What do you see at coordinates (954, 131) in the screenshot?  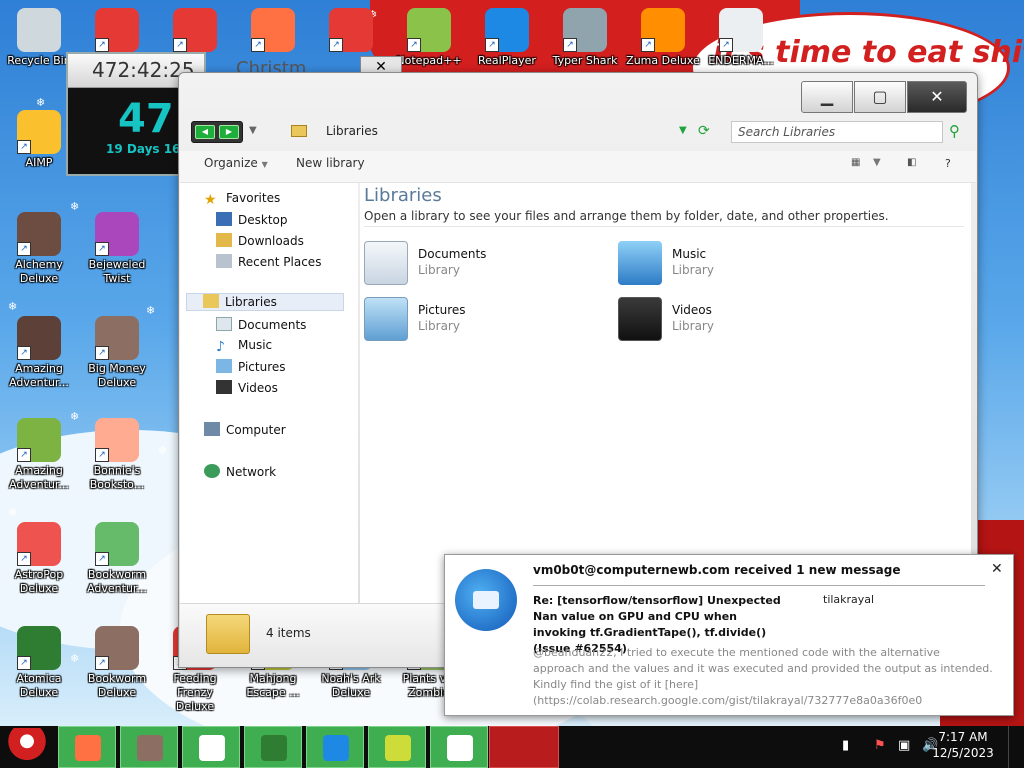 I see `search-icon: ⚲` at bounding box center [954, 131].